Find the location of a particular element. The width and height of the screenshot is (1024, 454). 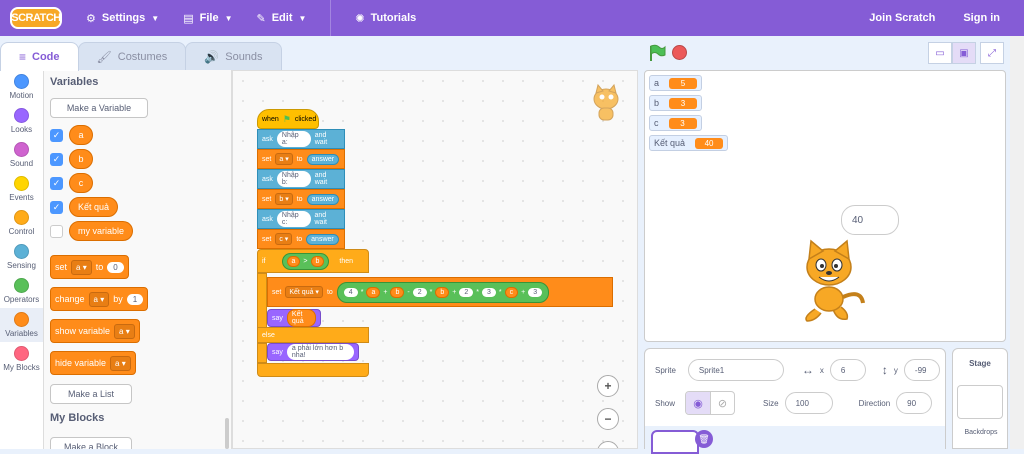

eye-icon: ◉ is located at coordinates (698, 403).